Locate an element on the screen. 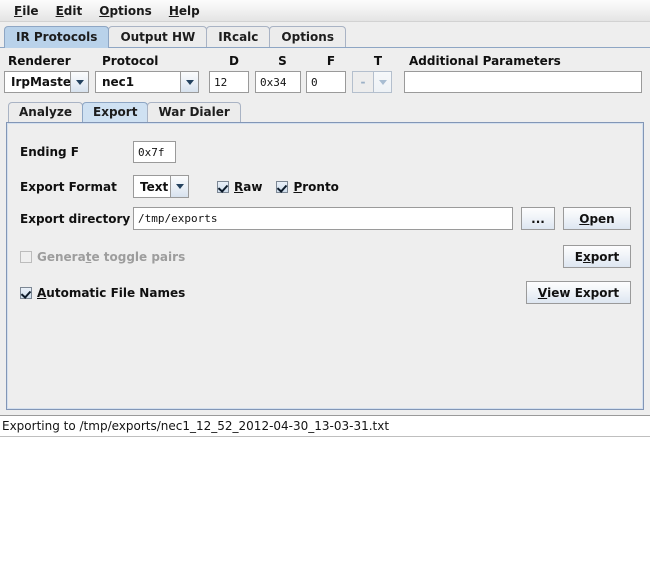 The width and height of the screenshot is (650, 577). tab-ircalc: IRcalc is located at coordinates (238, 37).